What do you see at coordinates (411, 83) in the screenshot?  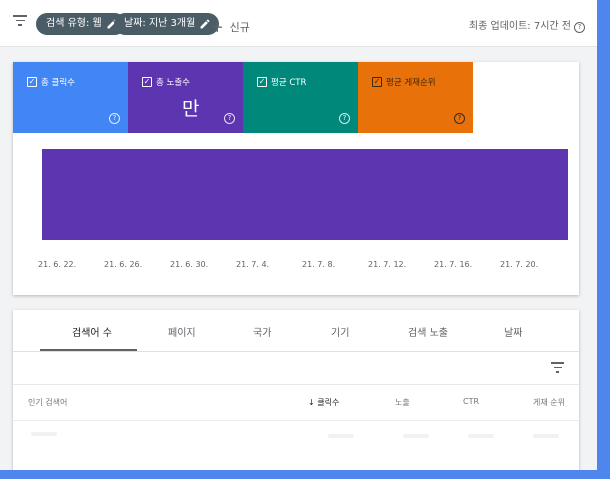 I see `metric-label: 평균 게재순위` at bounding box center [411, 83].